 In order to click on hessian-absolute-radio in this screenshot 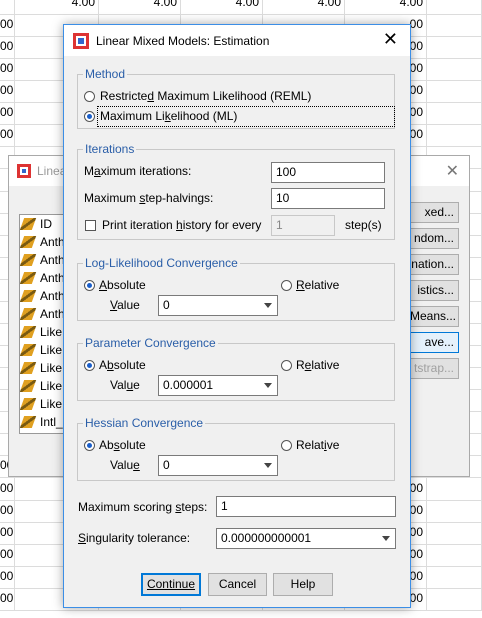, I will do `click(89, 445)`.